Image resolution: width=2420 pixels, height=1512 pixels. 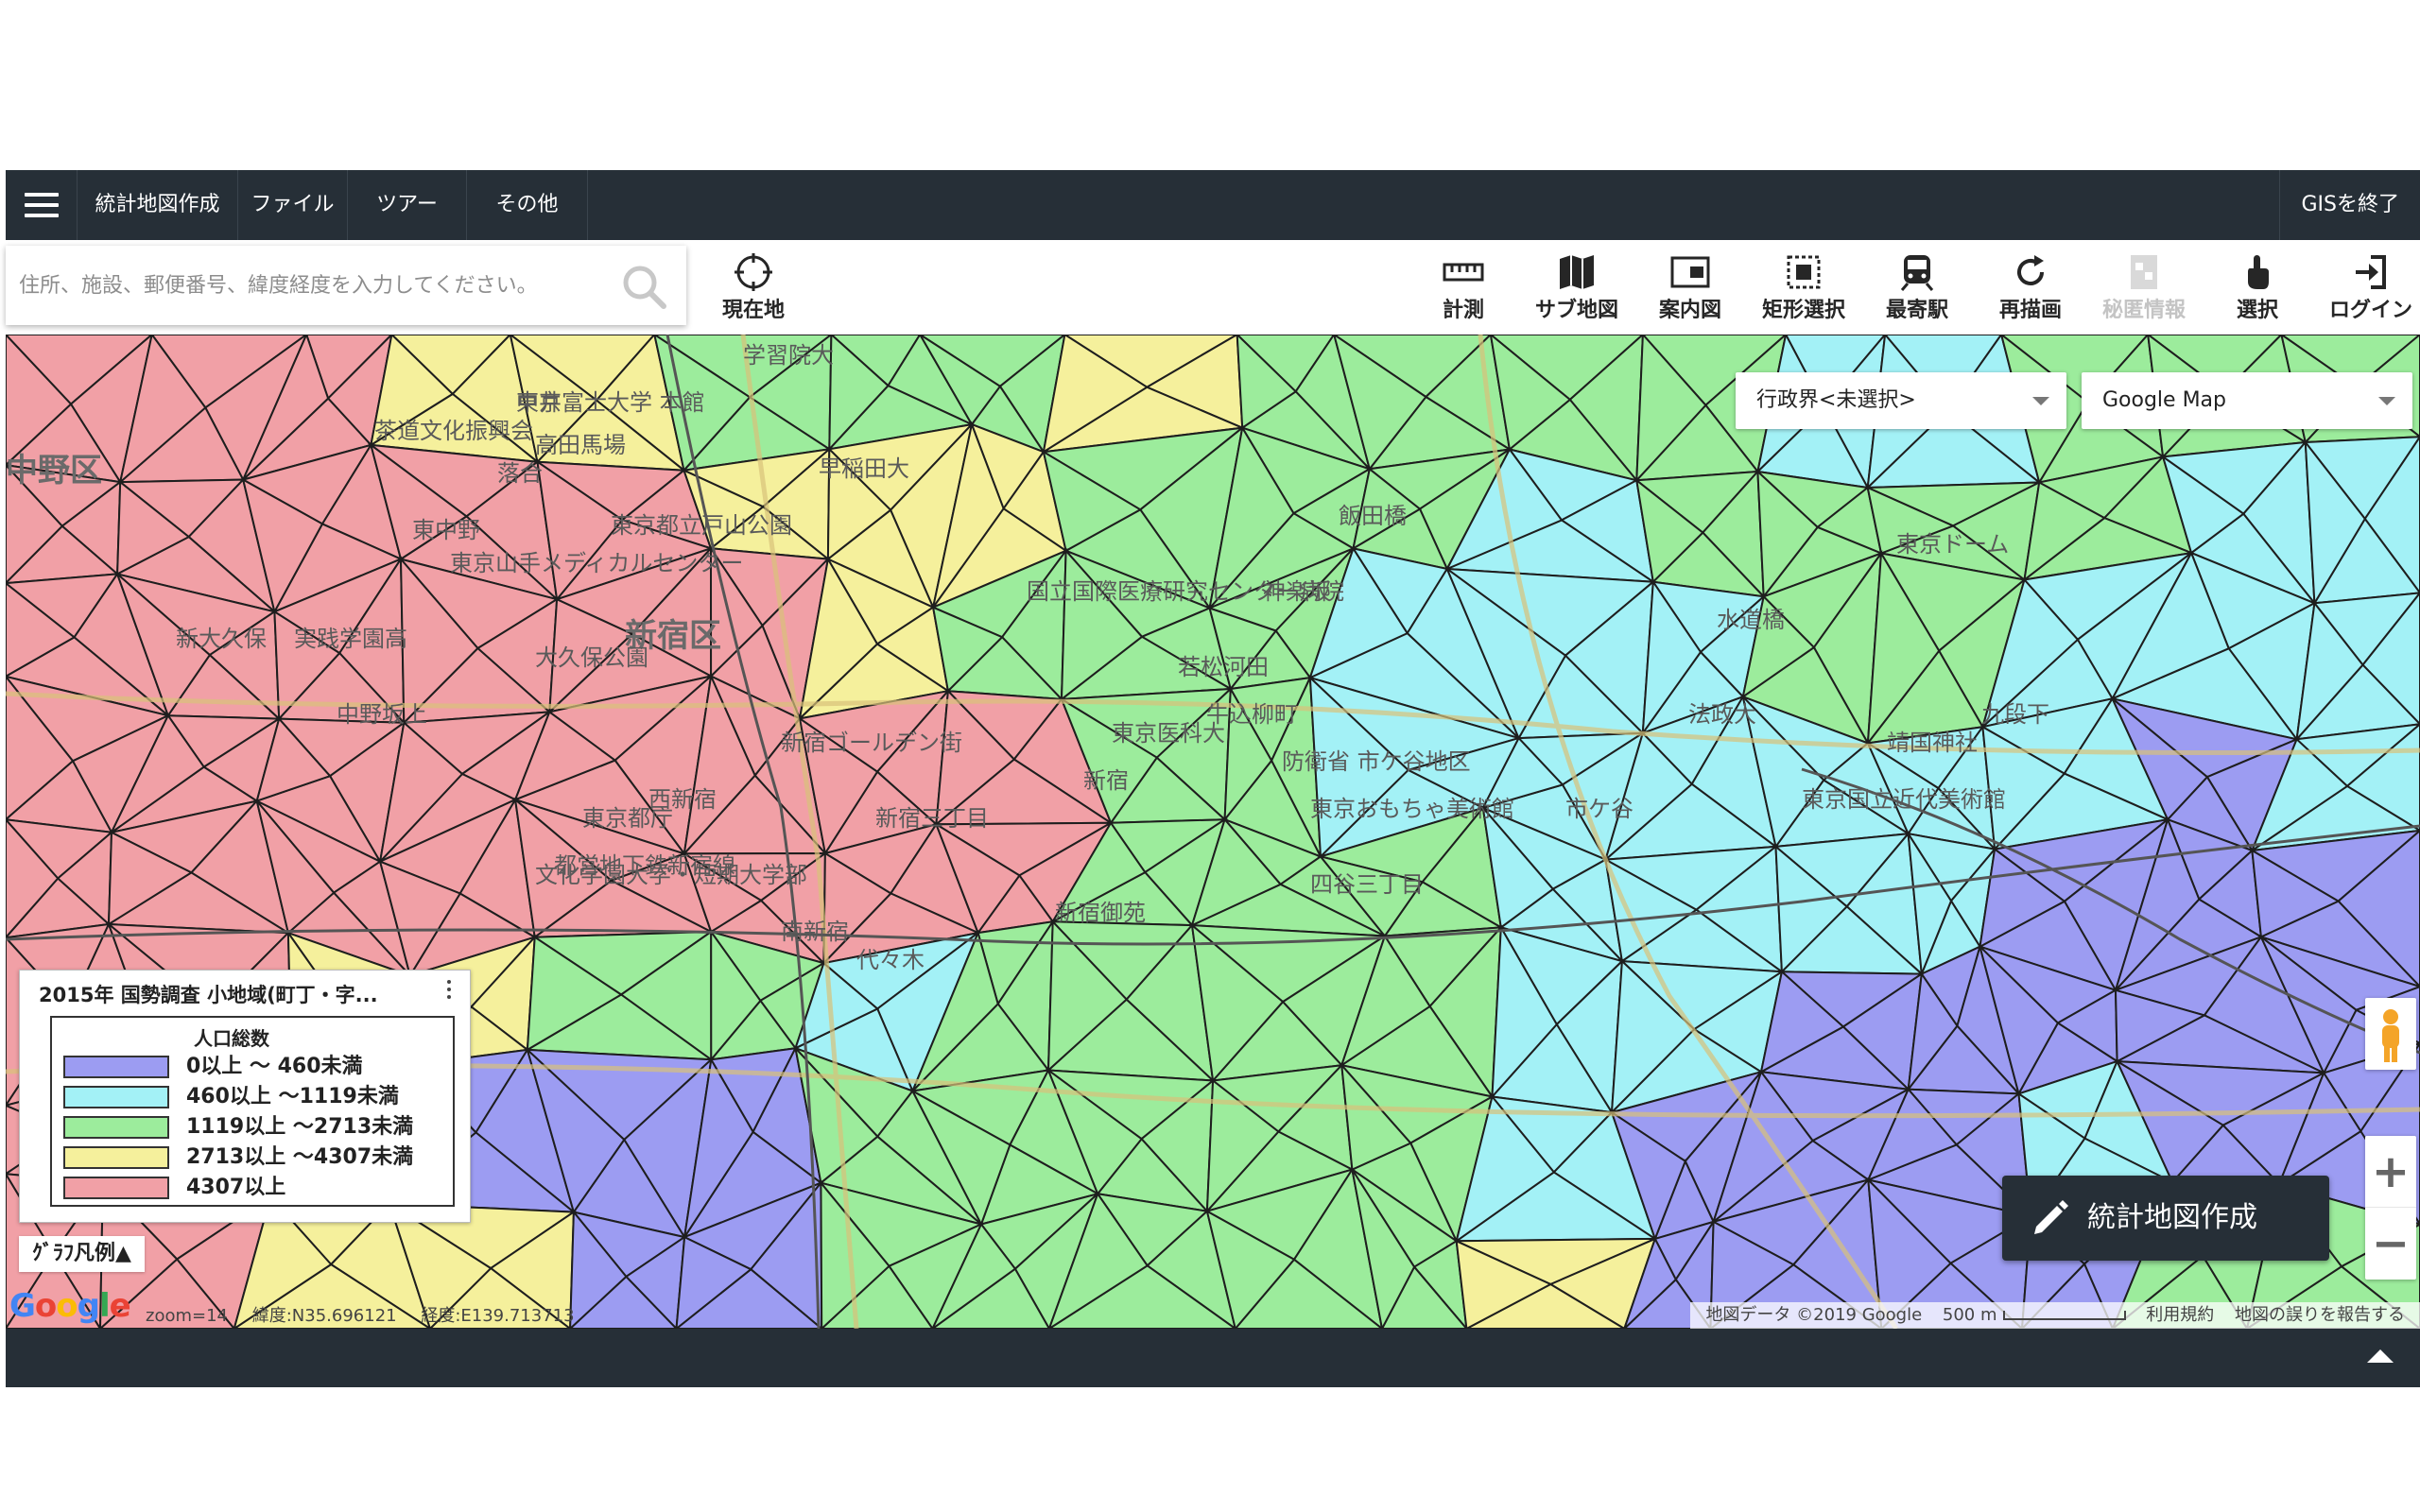 I want to click on longitude-readout: 経度:E139.713713, so click(x=498, y=1316).